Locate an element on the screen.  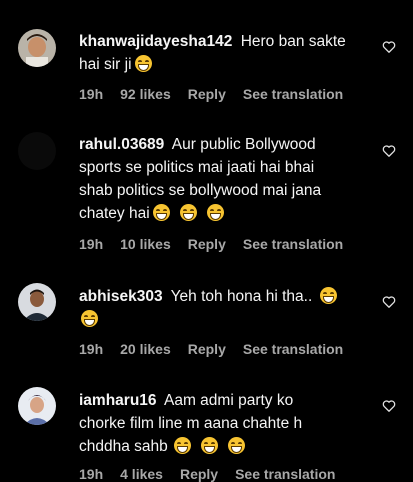
comment-text: chddha sahb is located at coordinates (123, 446).